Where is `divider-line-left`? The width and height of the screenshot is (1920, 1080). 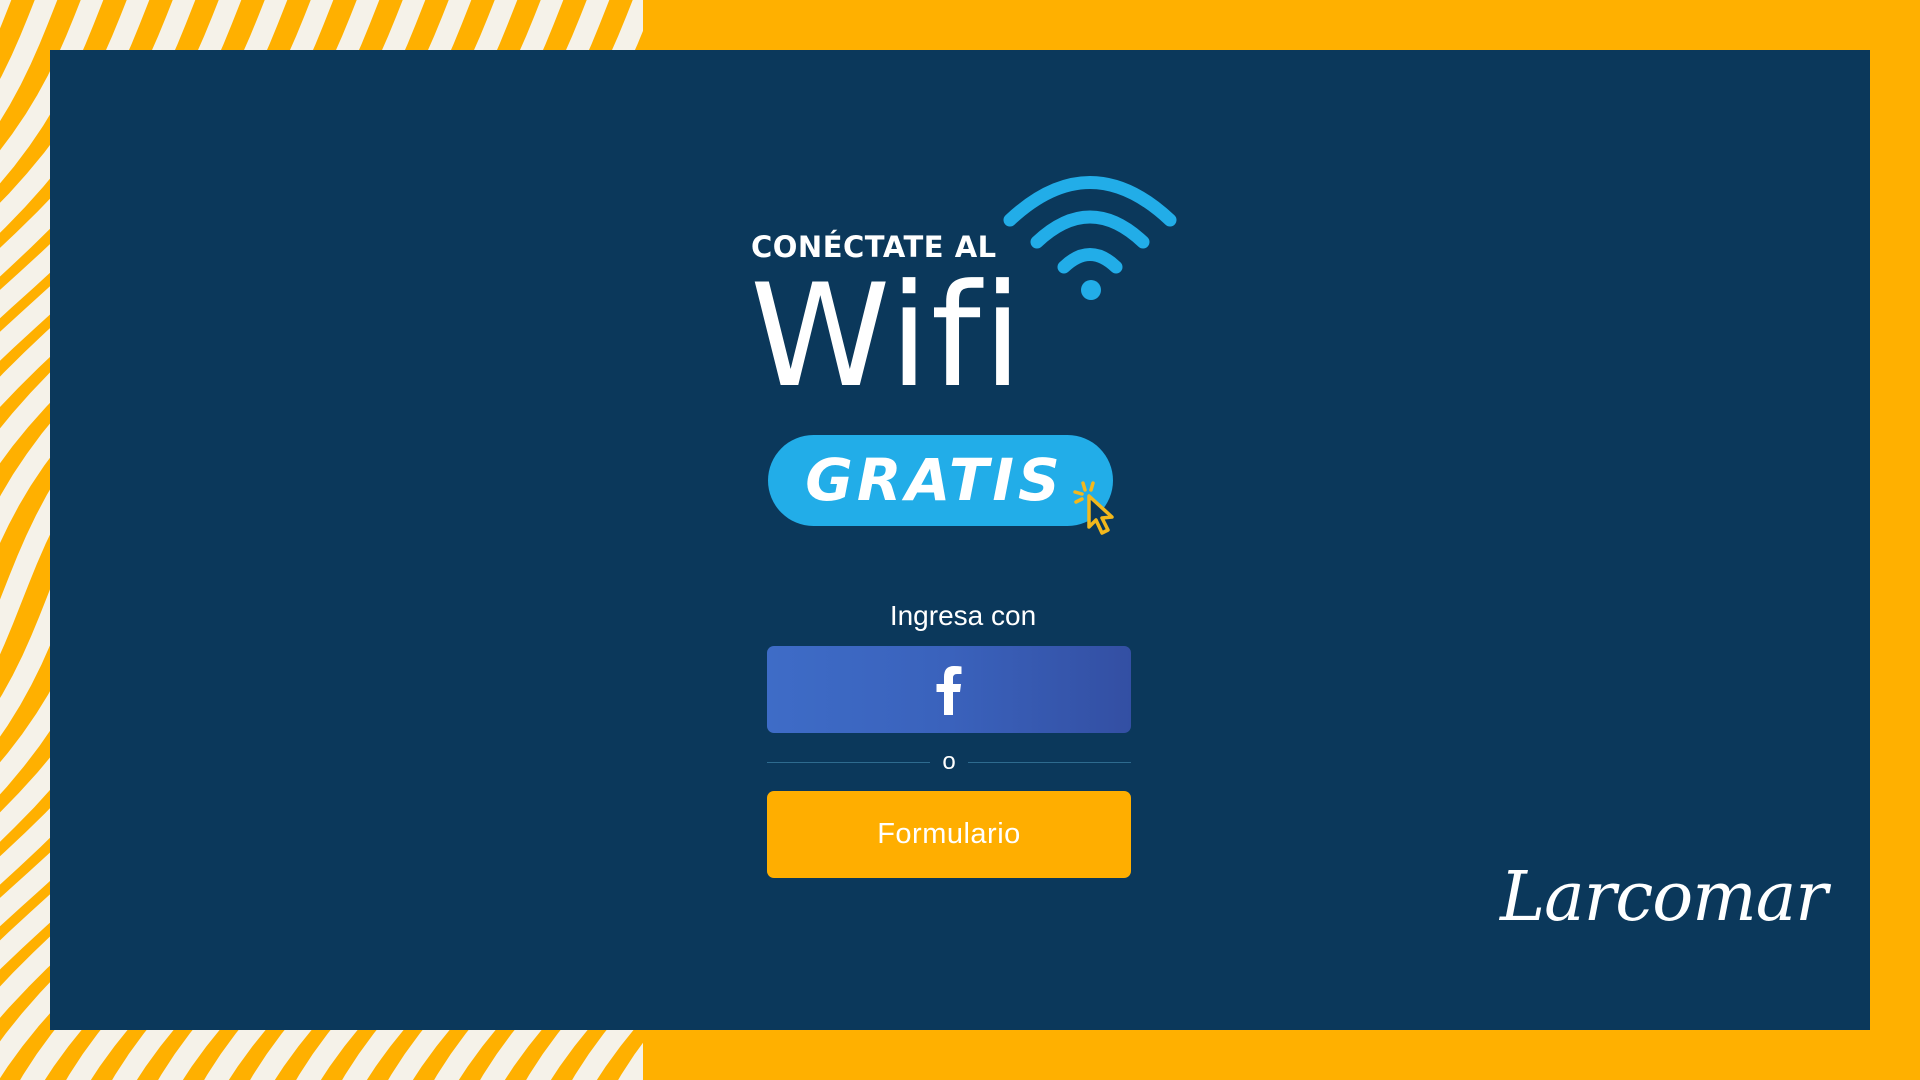 divider-line-left is located at coordinates (849, 762).